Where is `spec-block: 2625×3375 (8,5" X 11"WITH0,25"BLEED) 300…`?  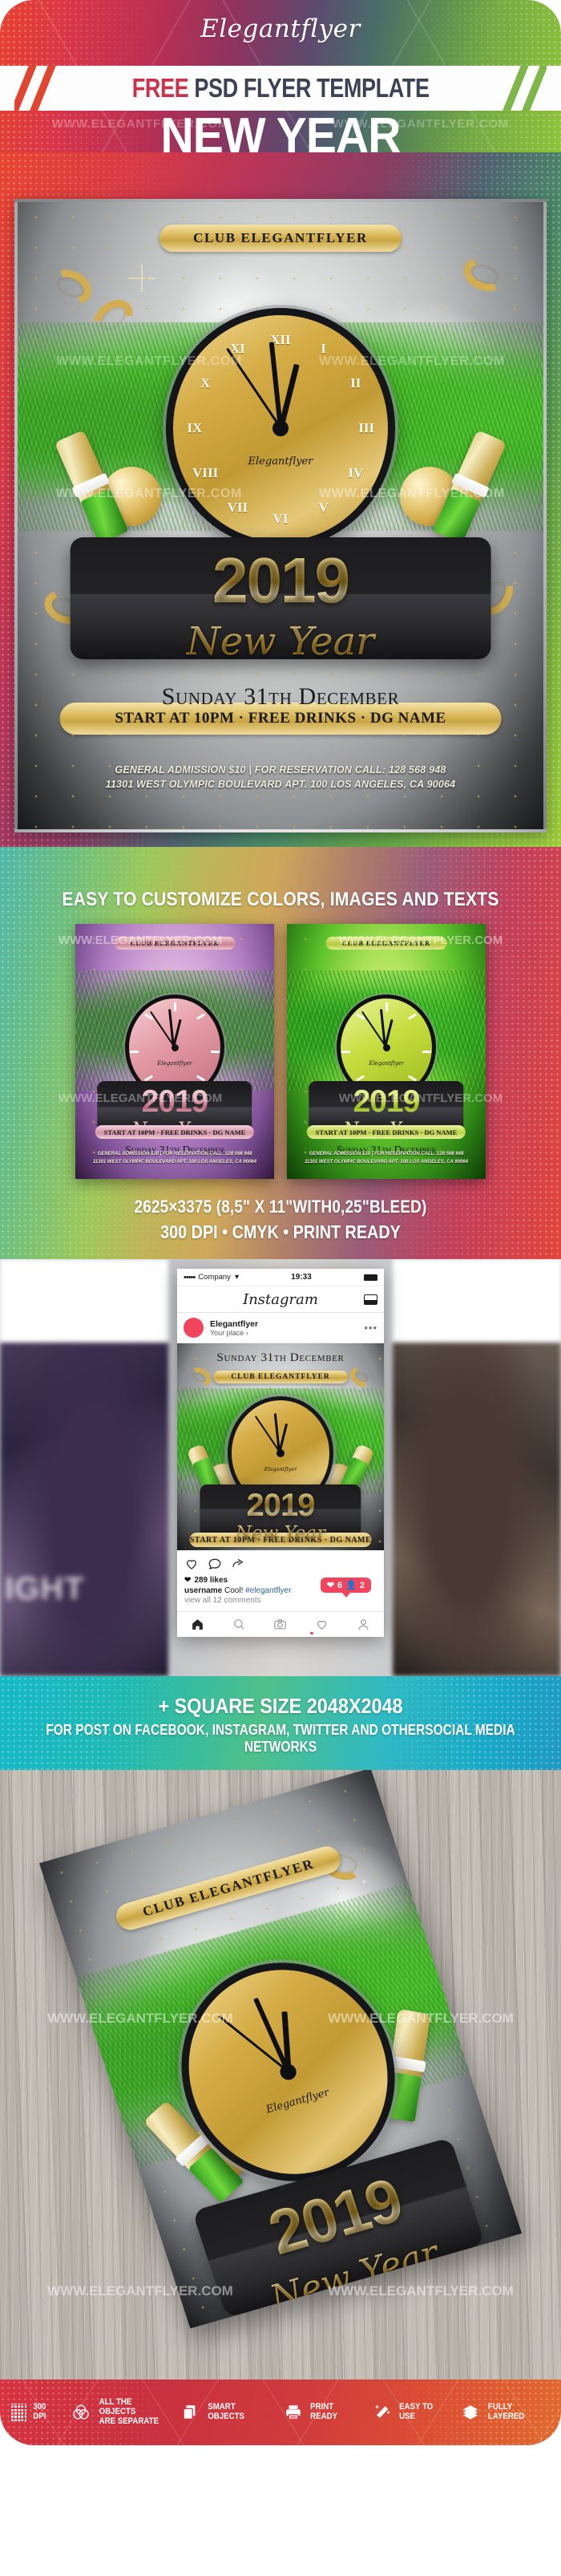
spec-block: 2625×3375 (8,5" X 11"WITH0,25"BLEED) 300… is located at coordinates (280, 1211).